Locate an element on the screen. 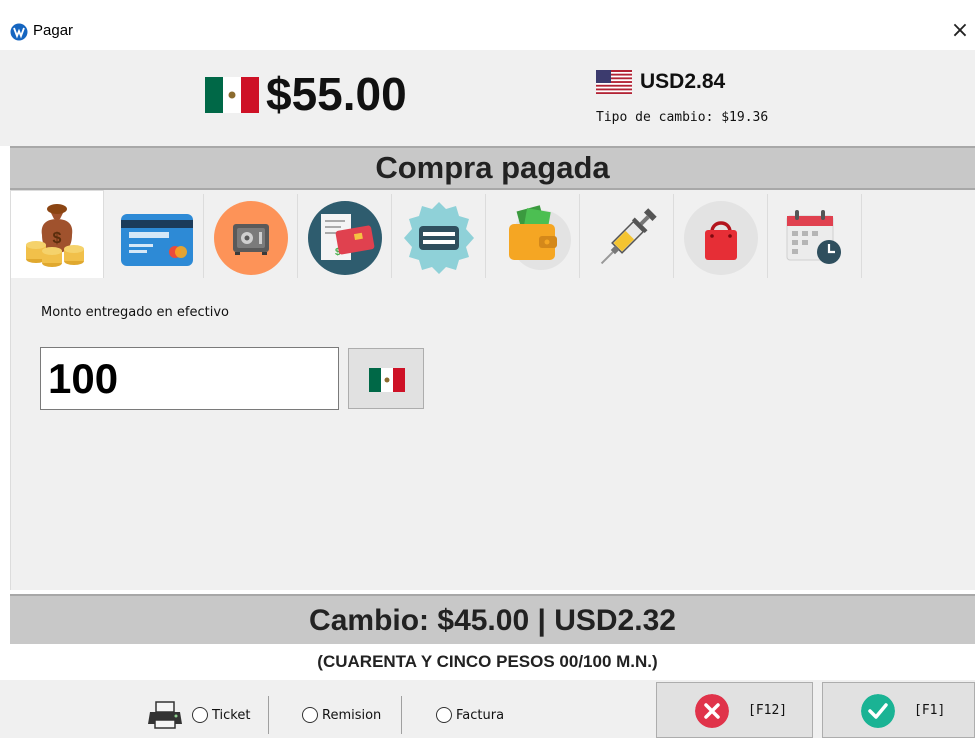 The image size is (975, 738). tab-credit-card is located at coordinates (157, 236).